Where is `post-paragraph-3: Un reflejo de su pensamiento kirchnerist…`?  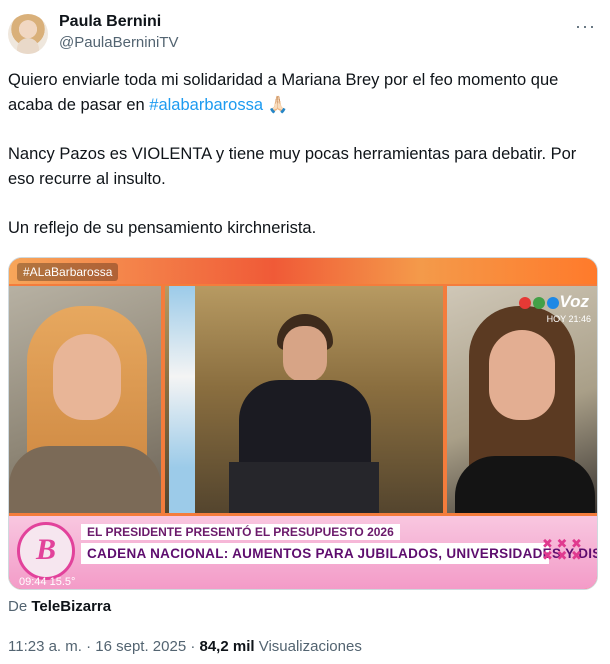
post-paragraph-3: Un reflejo de su pensamiento kirchnerist… is located at coordinates (162, 228).